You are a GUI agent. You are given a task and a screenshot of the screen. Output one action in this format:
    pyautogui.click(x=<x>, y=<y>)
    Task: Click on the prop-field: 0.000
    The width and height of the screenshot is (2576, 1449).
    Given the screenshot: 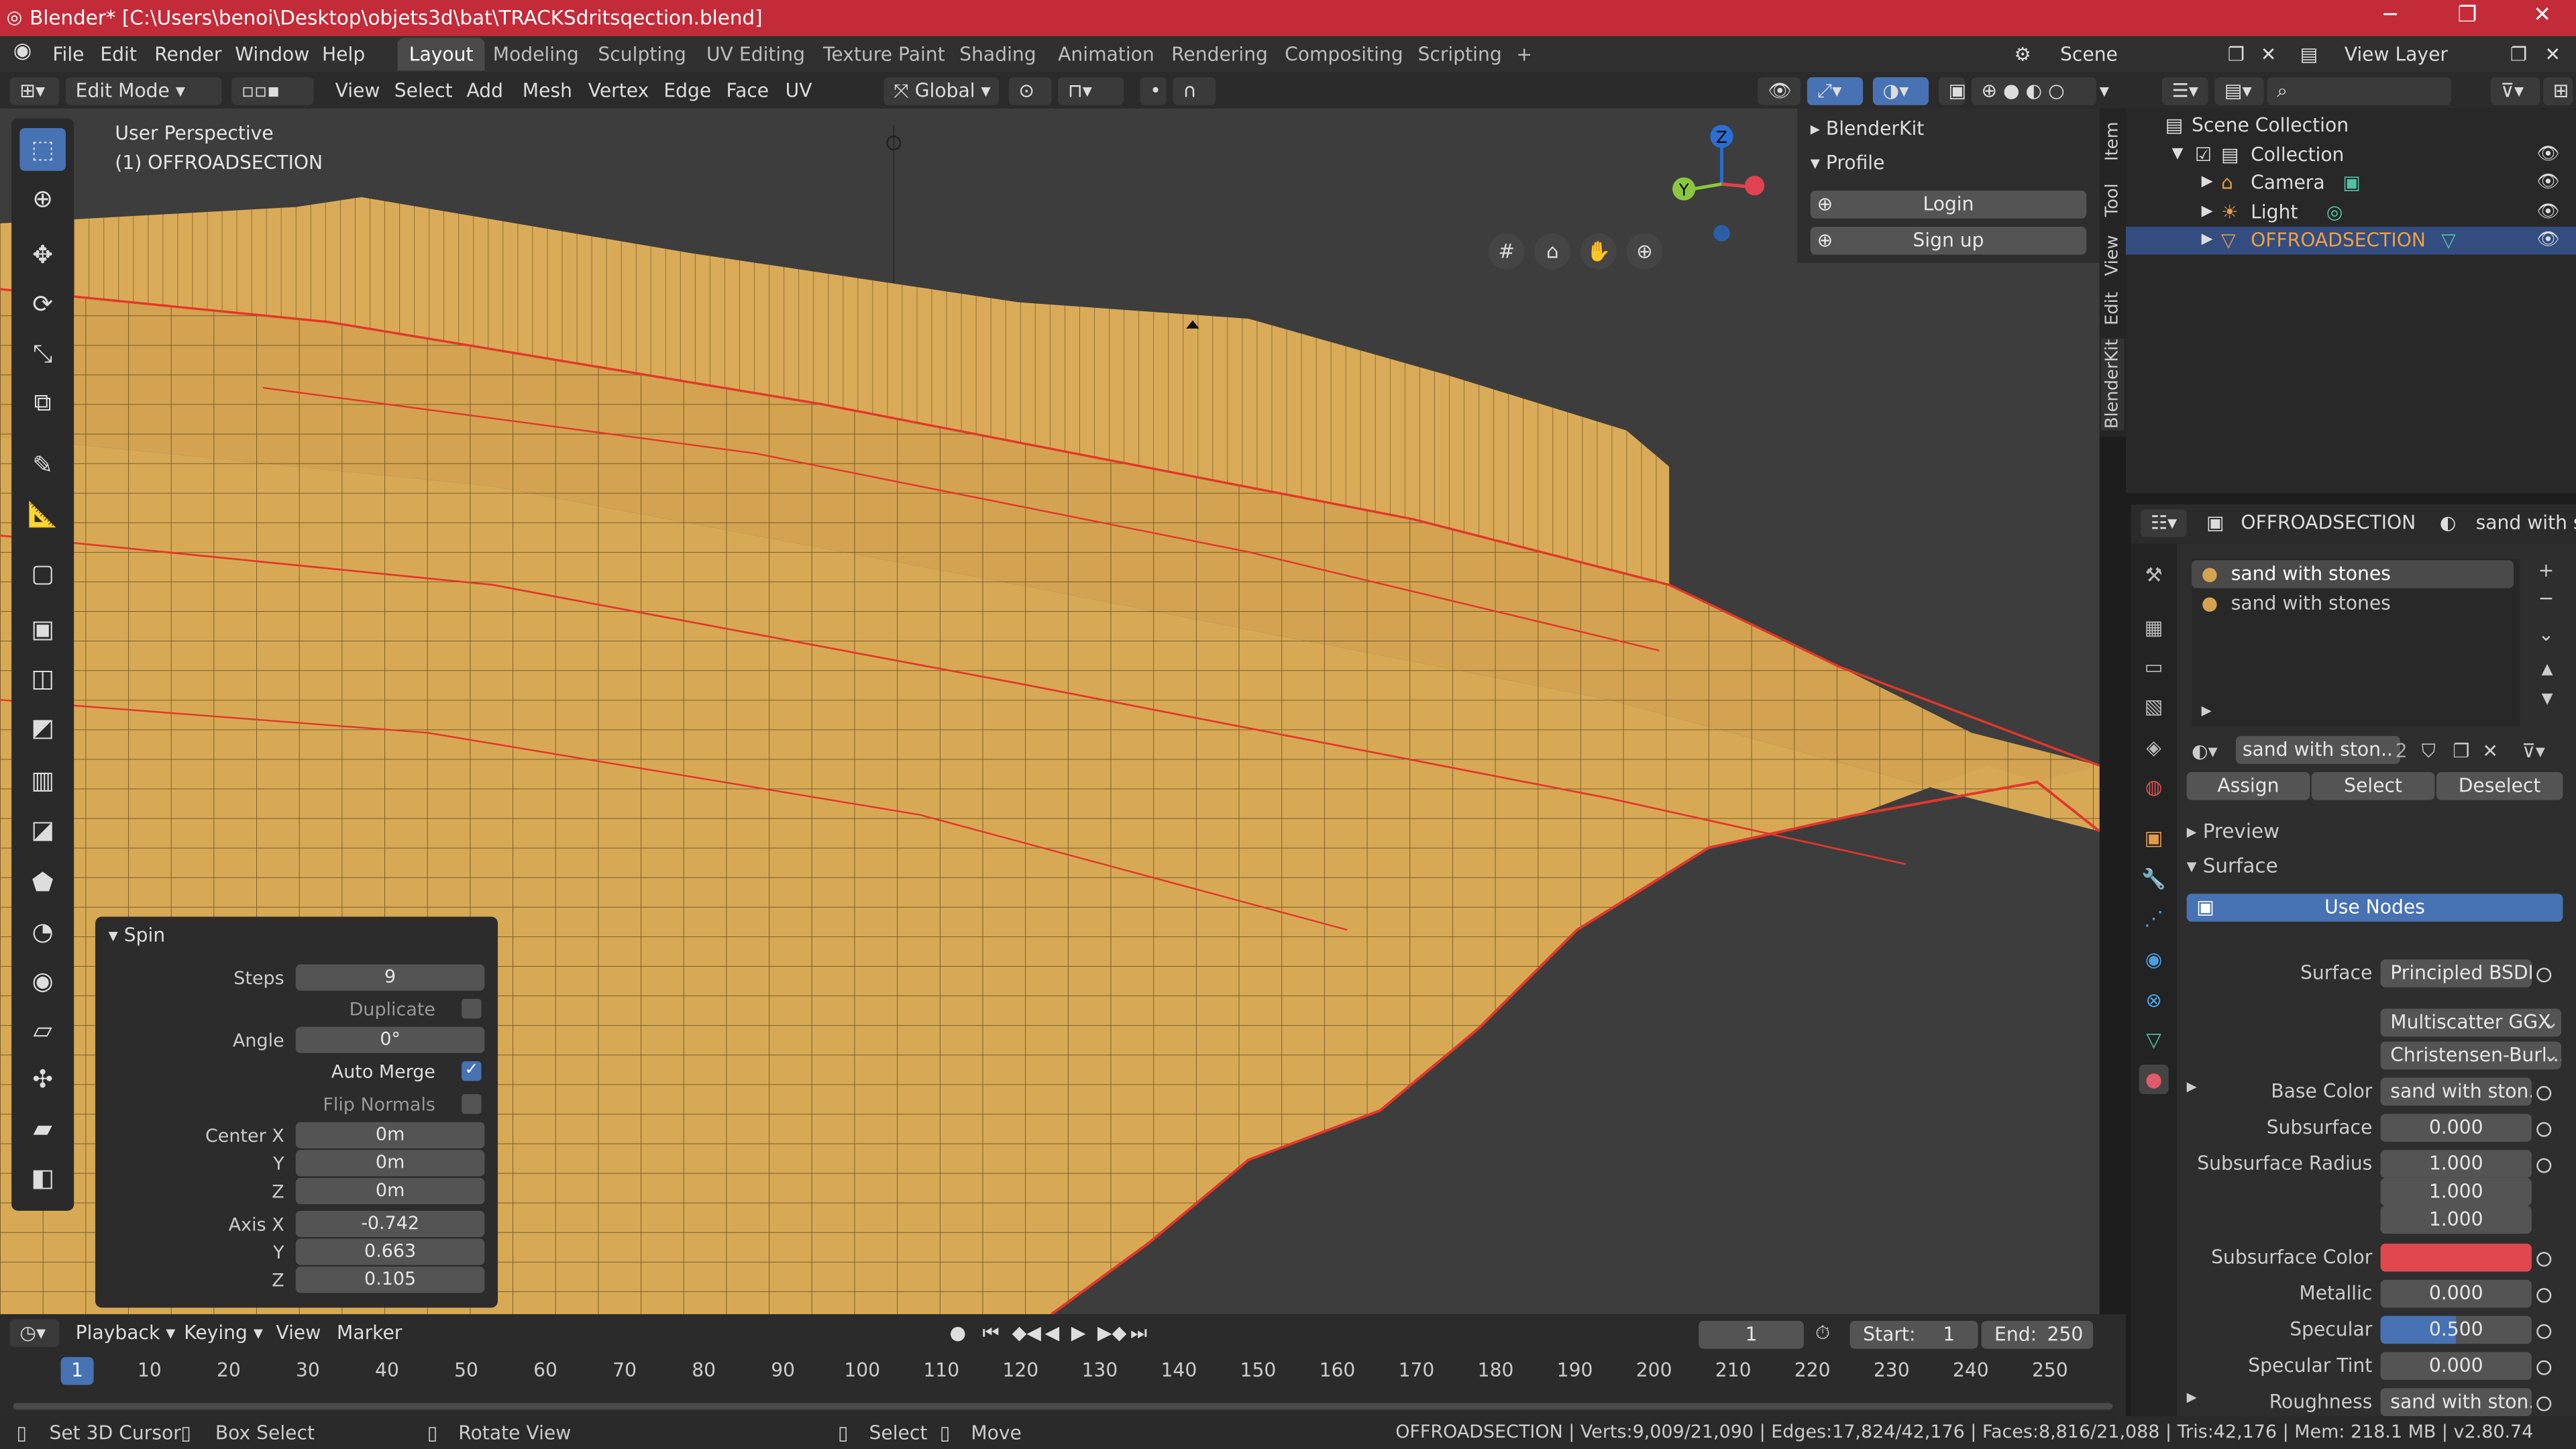 What is the action you would take?
    pyautogui.click(x=2456, y=1366)
    